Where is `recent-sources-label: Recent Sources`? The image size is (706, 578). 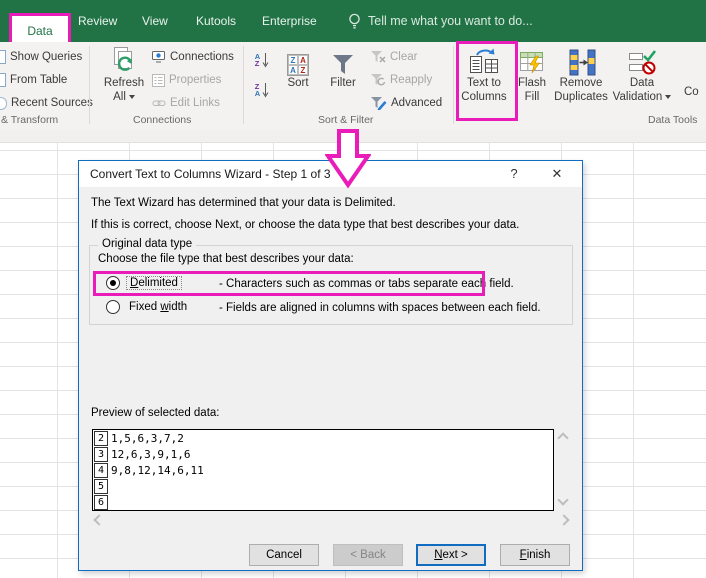 recent-sources-label: Recent Sources is located at coordinates (52, 103).